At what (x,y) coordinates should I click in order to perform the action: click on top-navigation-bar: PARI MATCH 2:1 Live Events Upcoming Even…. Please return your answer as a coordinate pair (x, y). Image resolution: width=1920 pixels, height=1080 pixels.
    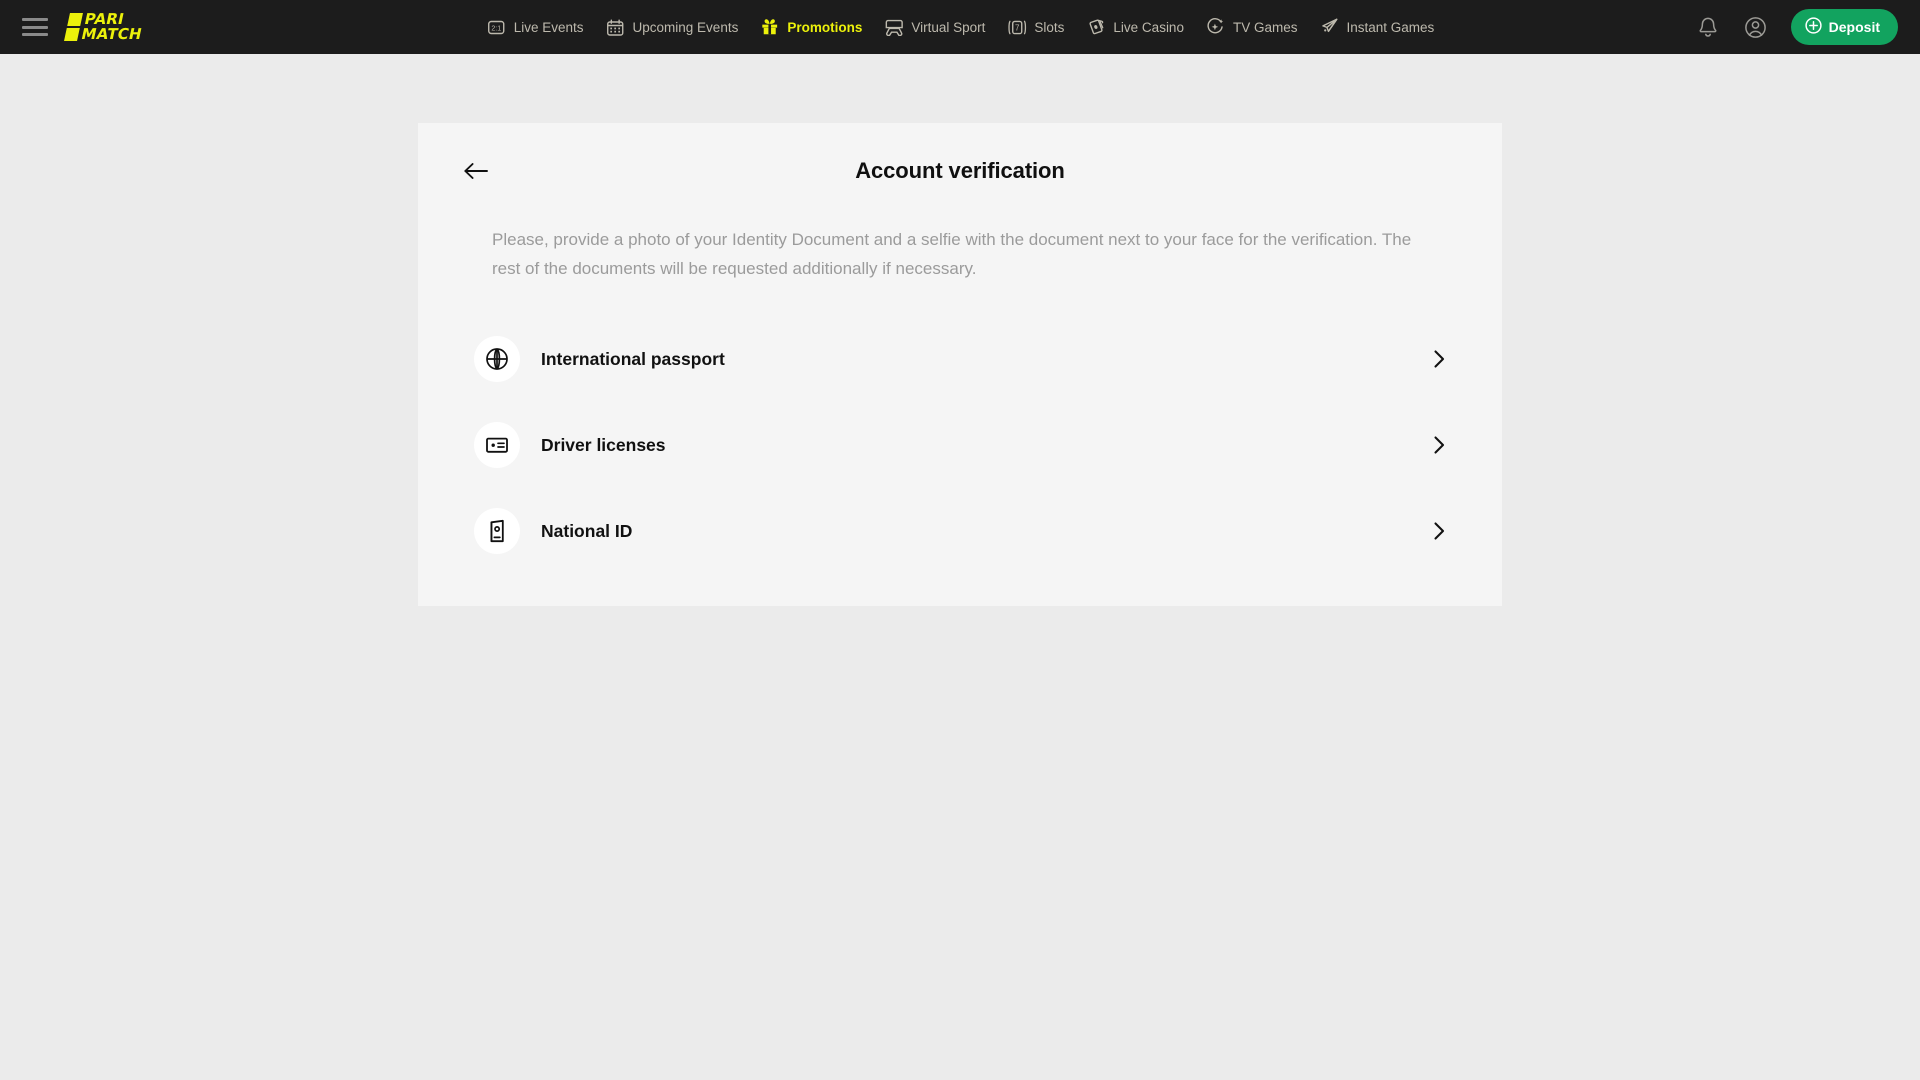
    Looking at the image, I should click on (960, 27).